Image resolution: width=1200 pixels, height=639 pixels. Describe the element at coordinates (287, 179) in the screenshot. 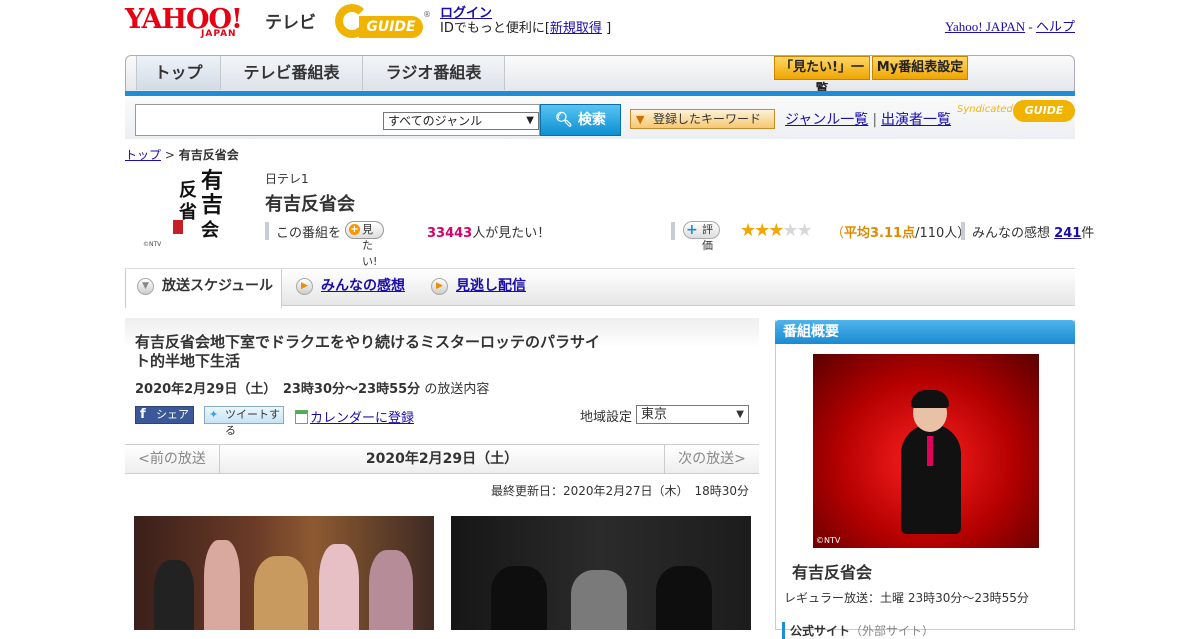

I see `channel-name: 日テレ1` at that location.